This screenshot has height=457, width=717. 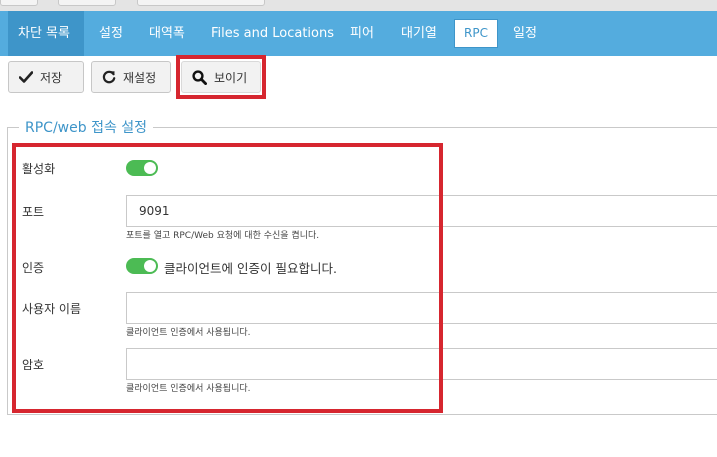 I want to click on reset-button: 재설정, so click(x=131, y=77).